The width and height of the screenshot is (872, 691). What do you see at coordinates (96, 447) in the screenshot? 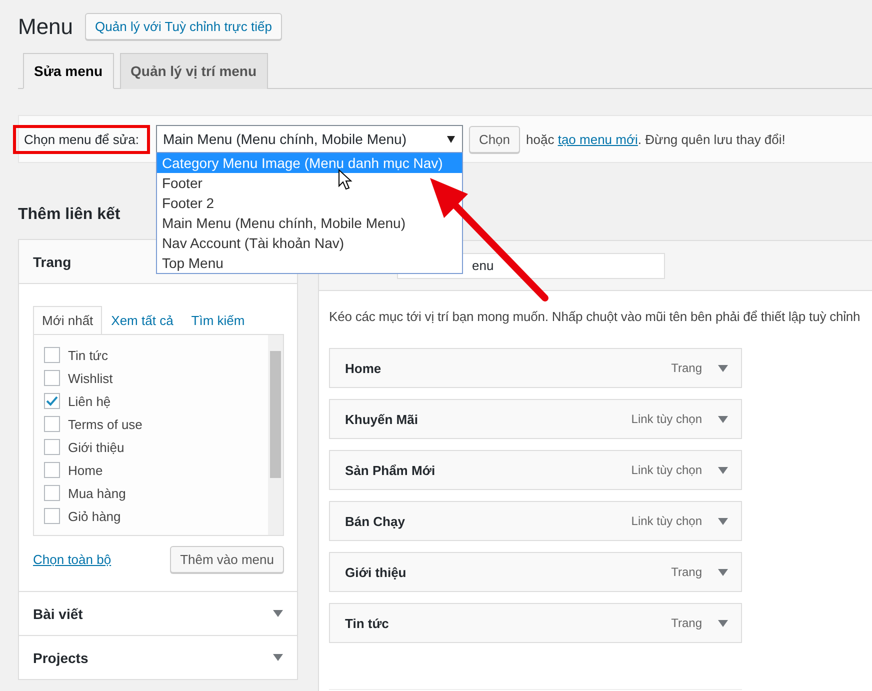
I see `page-label: Giới thiệu` at bounding box center [96, 447].